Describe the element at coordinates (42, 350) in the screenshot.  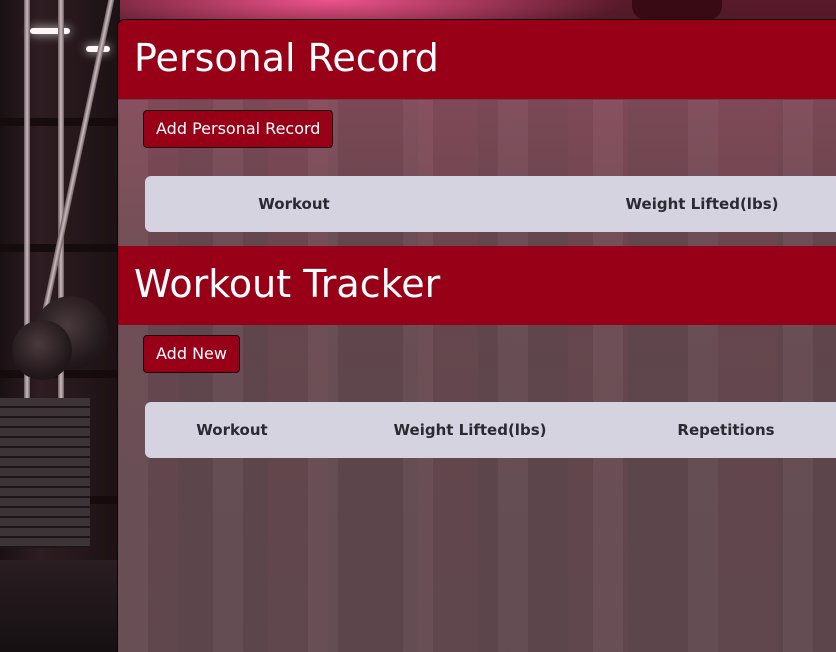
I see `weight-plate-decoration` at that location.